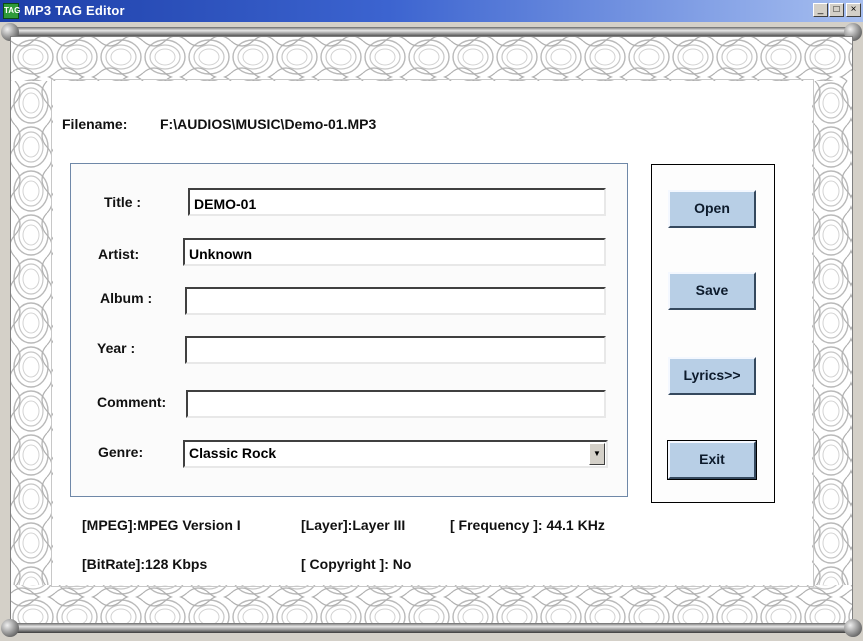  Describe the element at coordinates (10, 628) in the screenshot. I see `bottom-left-rod-cap` at that location.